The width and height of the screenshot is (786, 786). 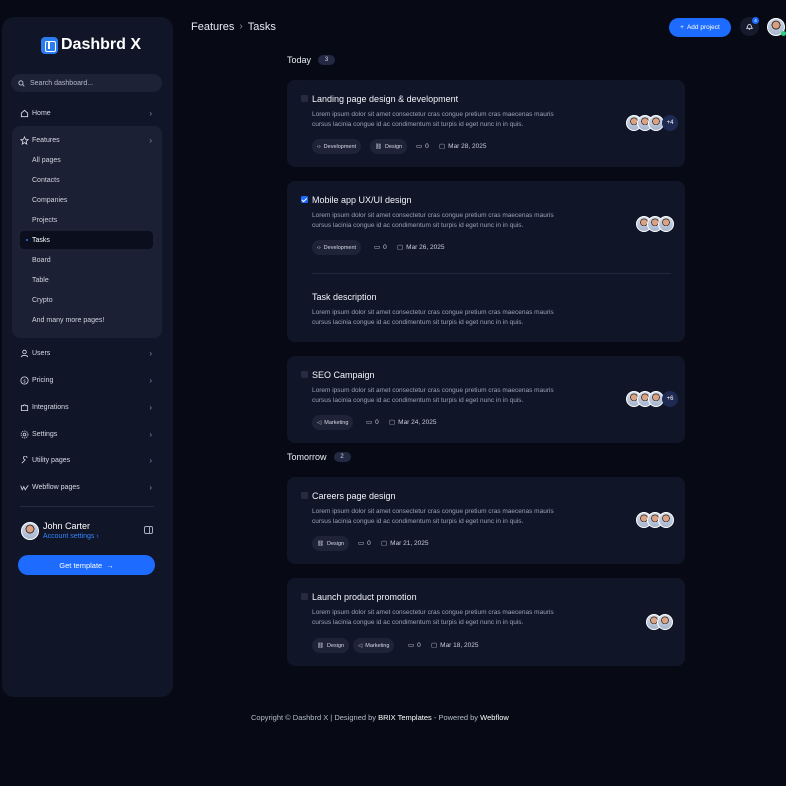 What do you see at coordinates (342, 457) in the screenshot?
I see `count-badge: 2` at bounding box center [342, 457].